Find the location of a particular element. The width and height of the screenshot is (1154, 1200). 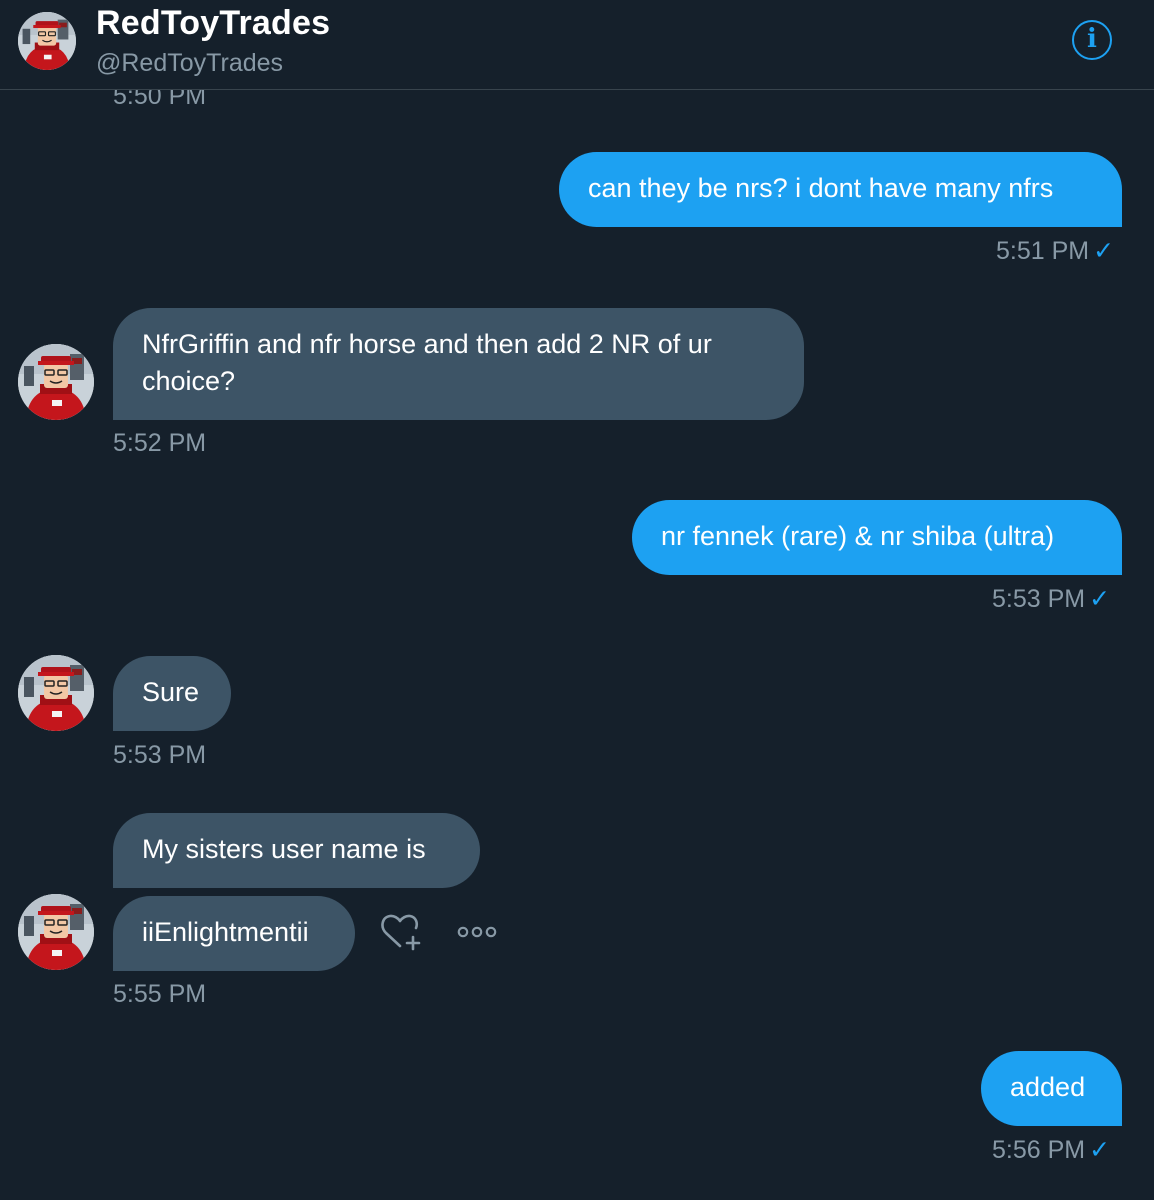

message-timestamp: 5:51 PM ✓ is located at coordinates (1055, 251).